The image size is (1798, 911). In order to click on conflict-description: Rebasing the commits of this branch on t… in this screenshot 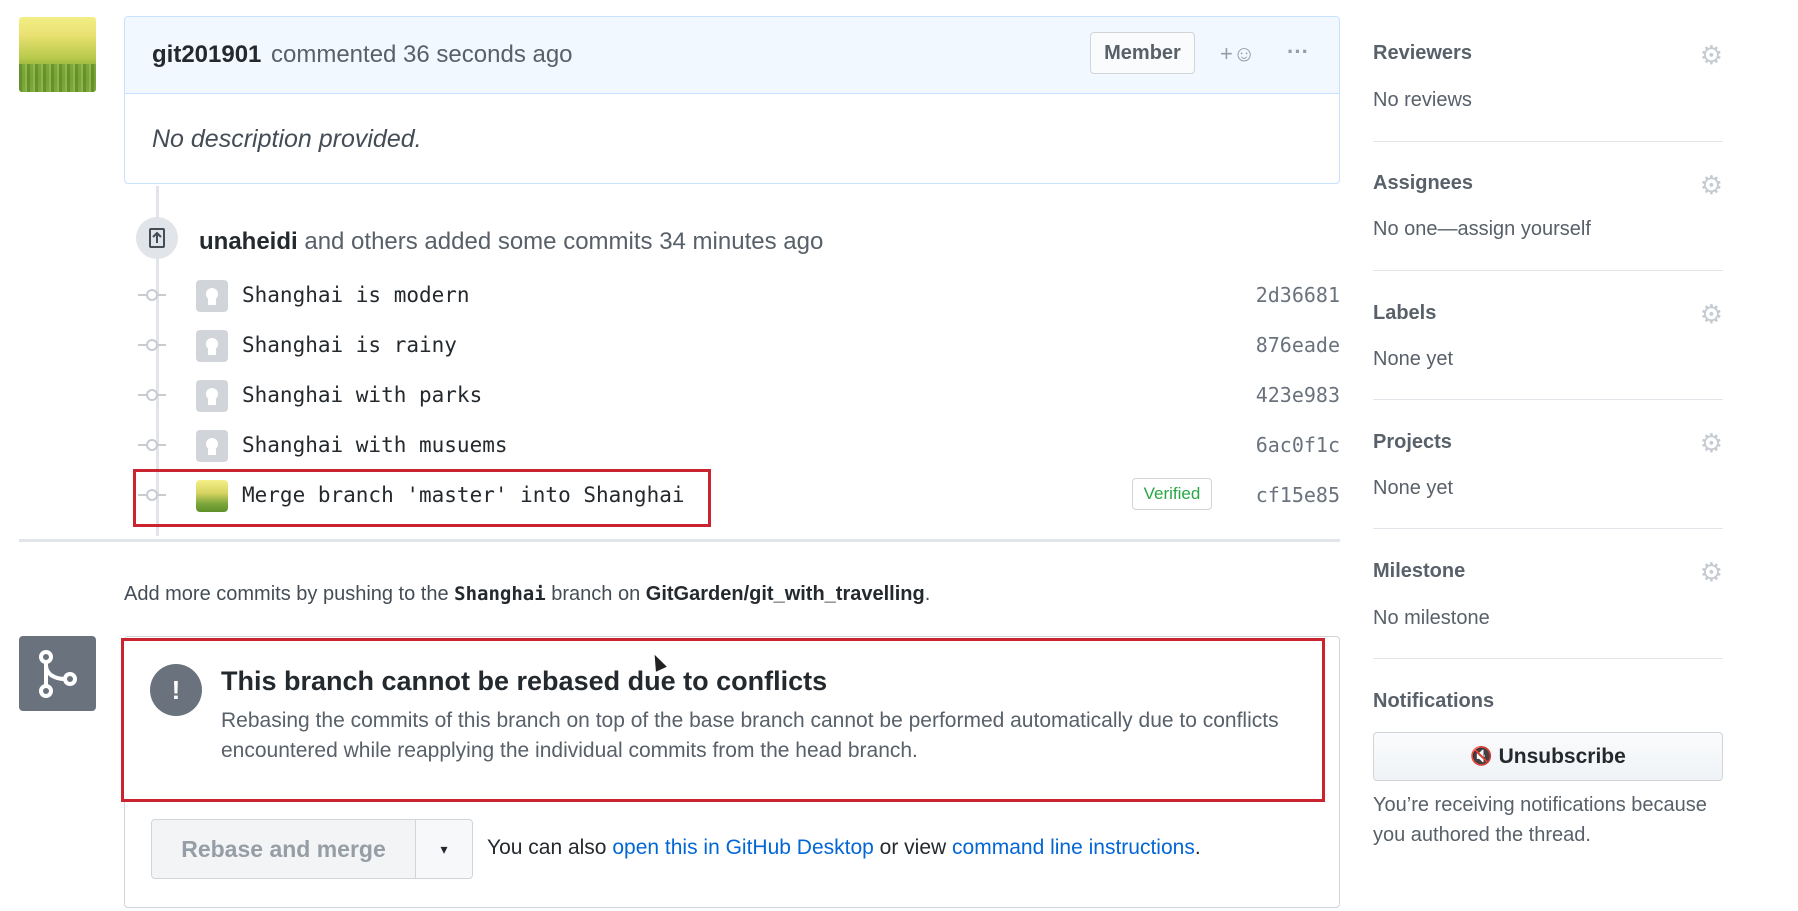, I will do `click(750, 735)`.